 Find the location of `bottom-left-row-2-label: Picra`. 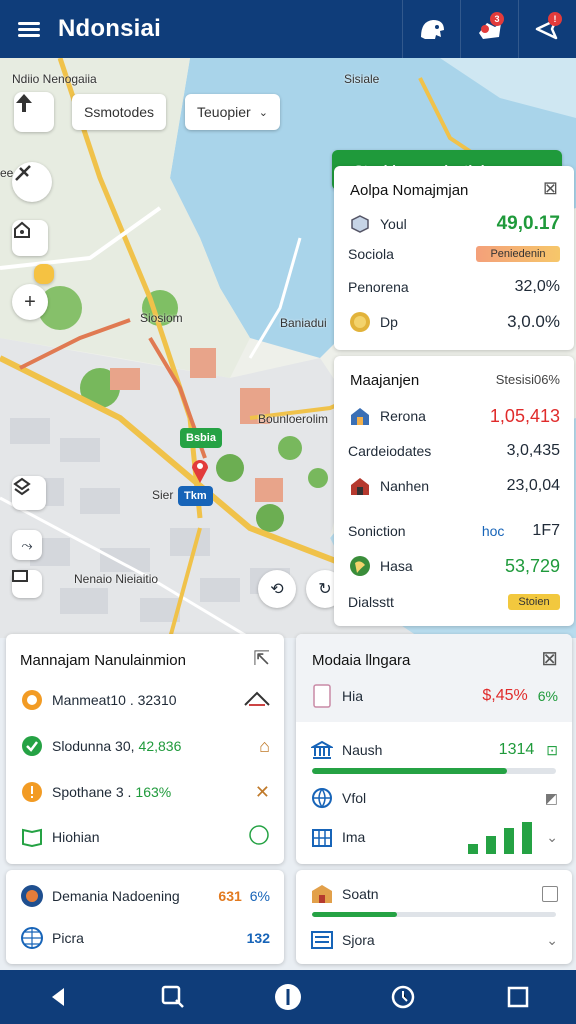

bottom-left-row-2-label: Picra is located at coordinates (68, 938).